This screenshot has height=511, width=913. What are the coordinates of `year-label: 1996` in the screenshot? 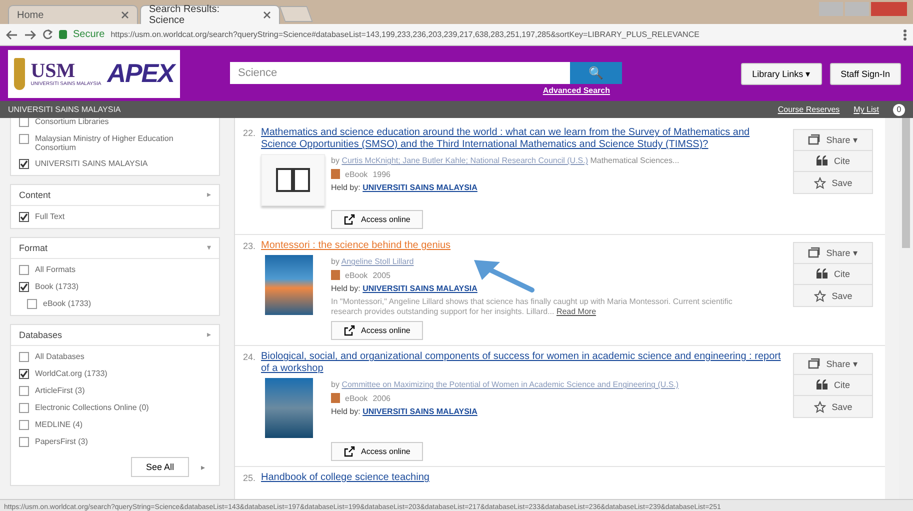 It's located at (381, 174).